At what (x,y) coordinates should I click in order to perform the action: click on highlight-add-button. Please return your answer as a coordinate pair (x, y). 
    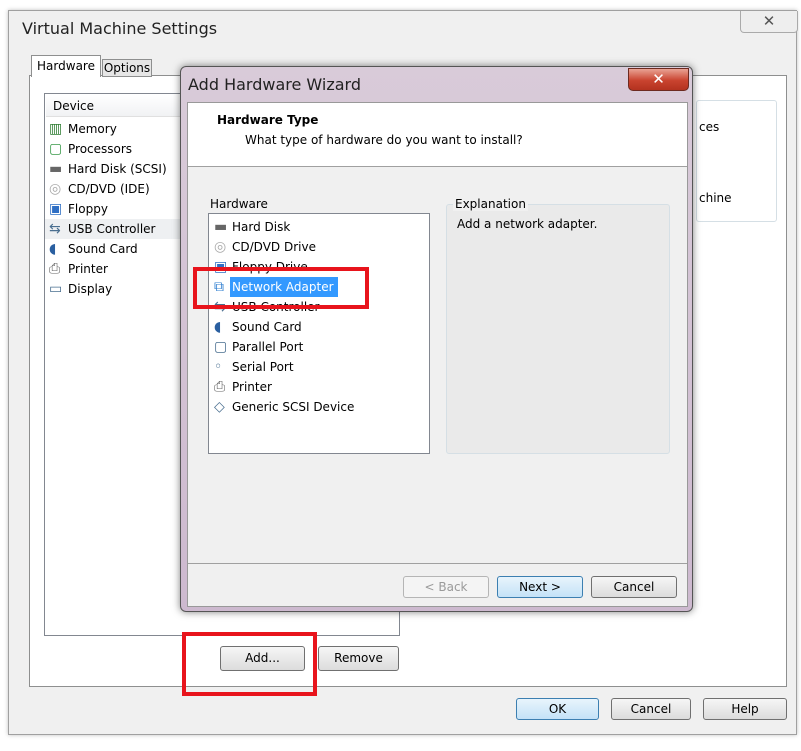
    Looking at the image, I should click on (249, 664).